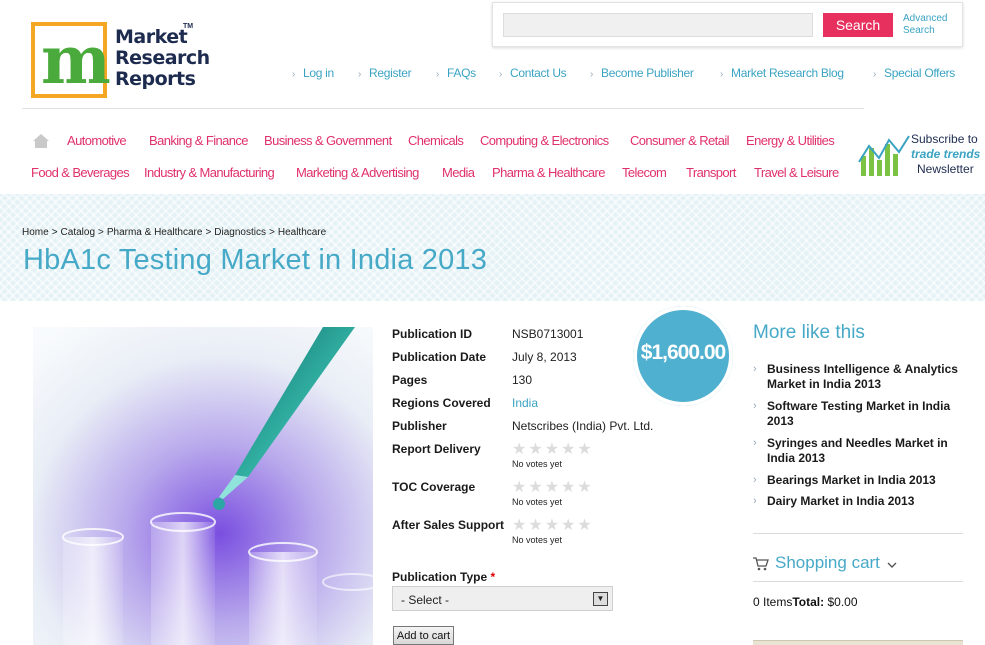  Describe the element at coordinates (78, 232) in the screenshot. I see `breadcrumb-catalog: Catalog` at that location.